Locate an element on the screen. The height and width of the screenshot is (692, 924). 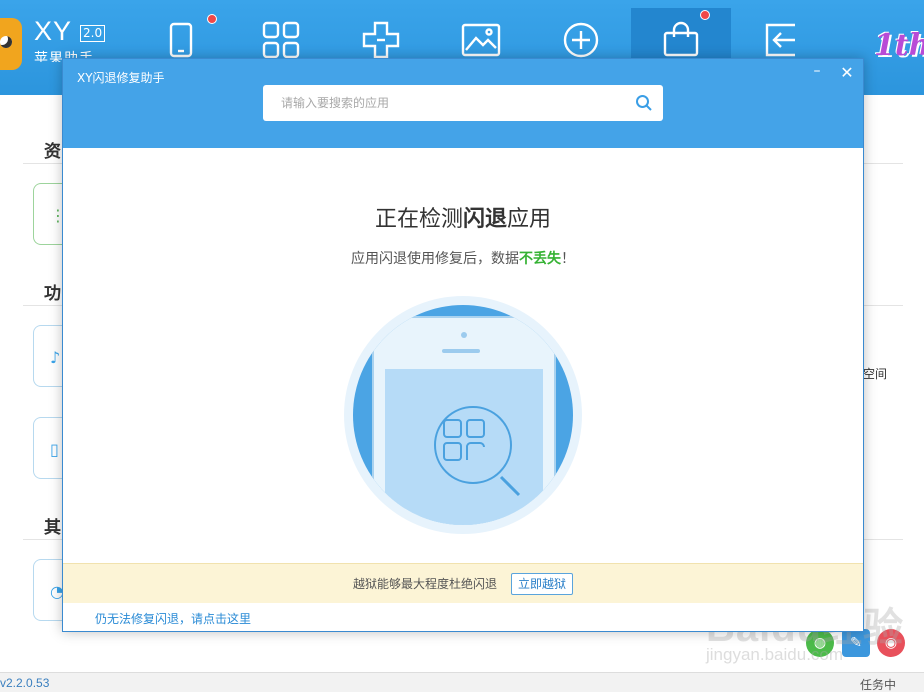
search-box is located at coordinates (463, 103).